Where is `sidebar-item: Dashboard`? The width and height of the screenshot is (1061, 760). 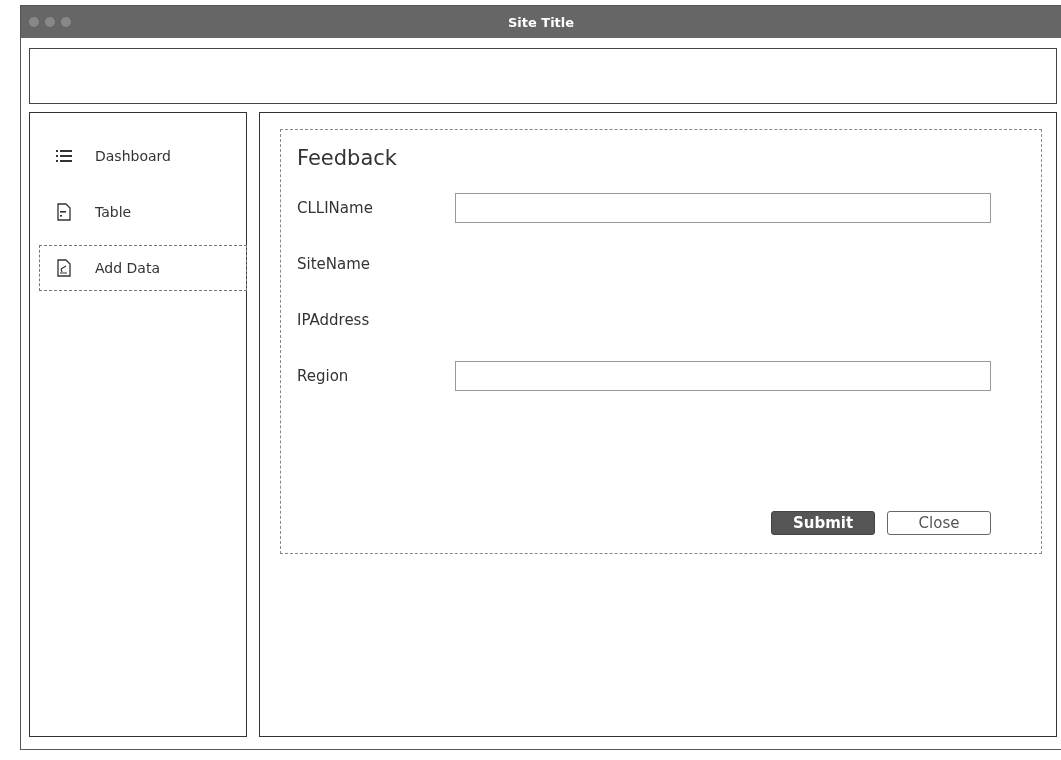 sidebar-item: Dashboard is located at coordinates (143, 156).